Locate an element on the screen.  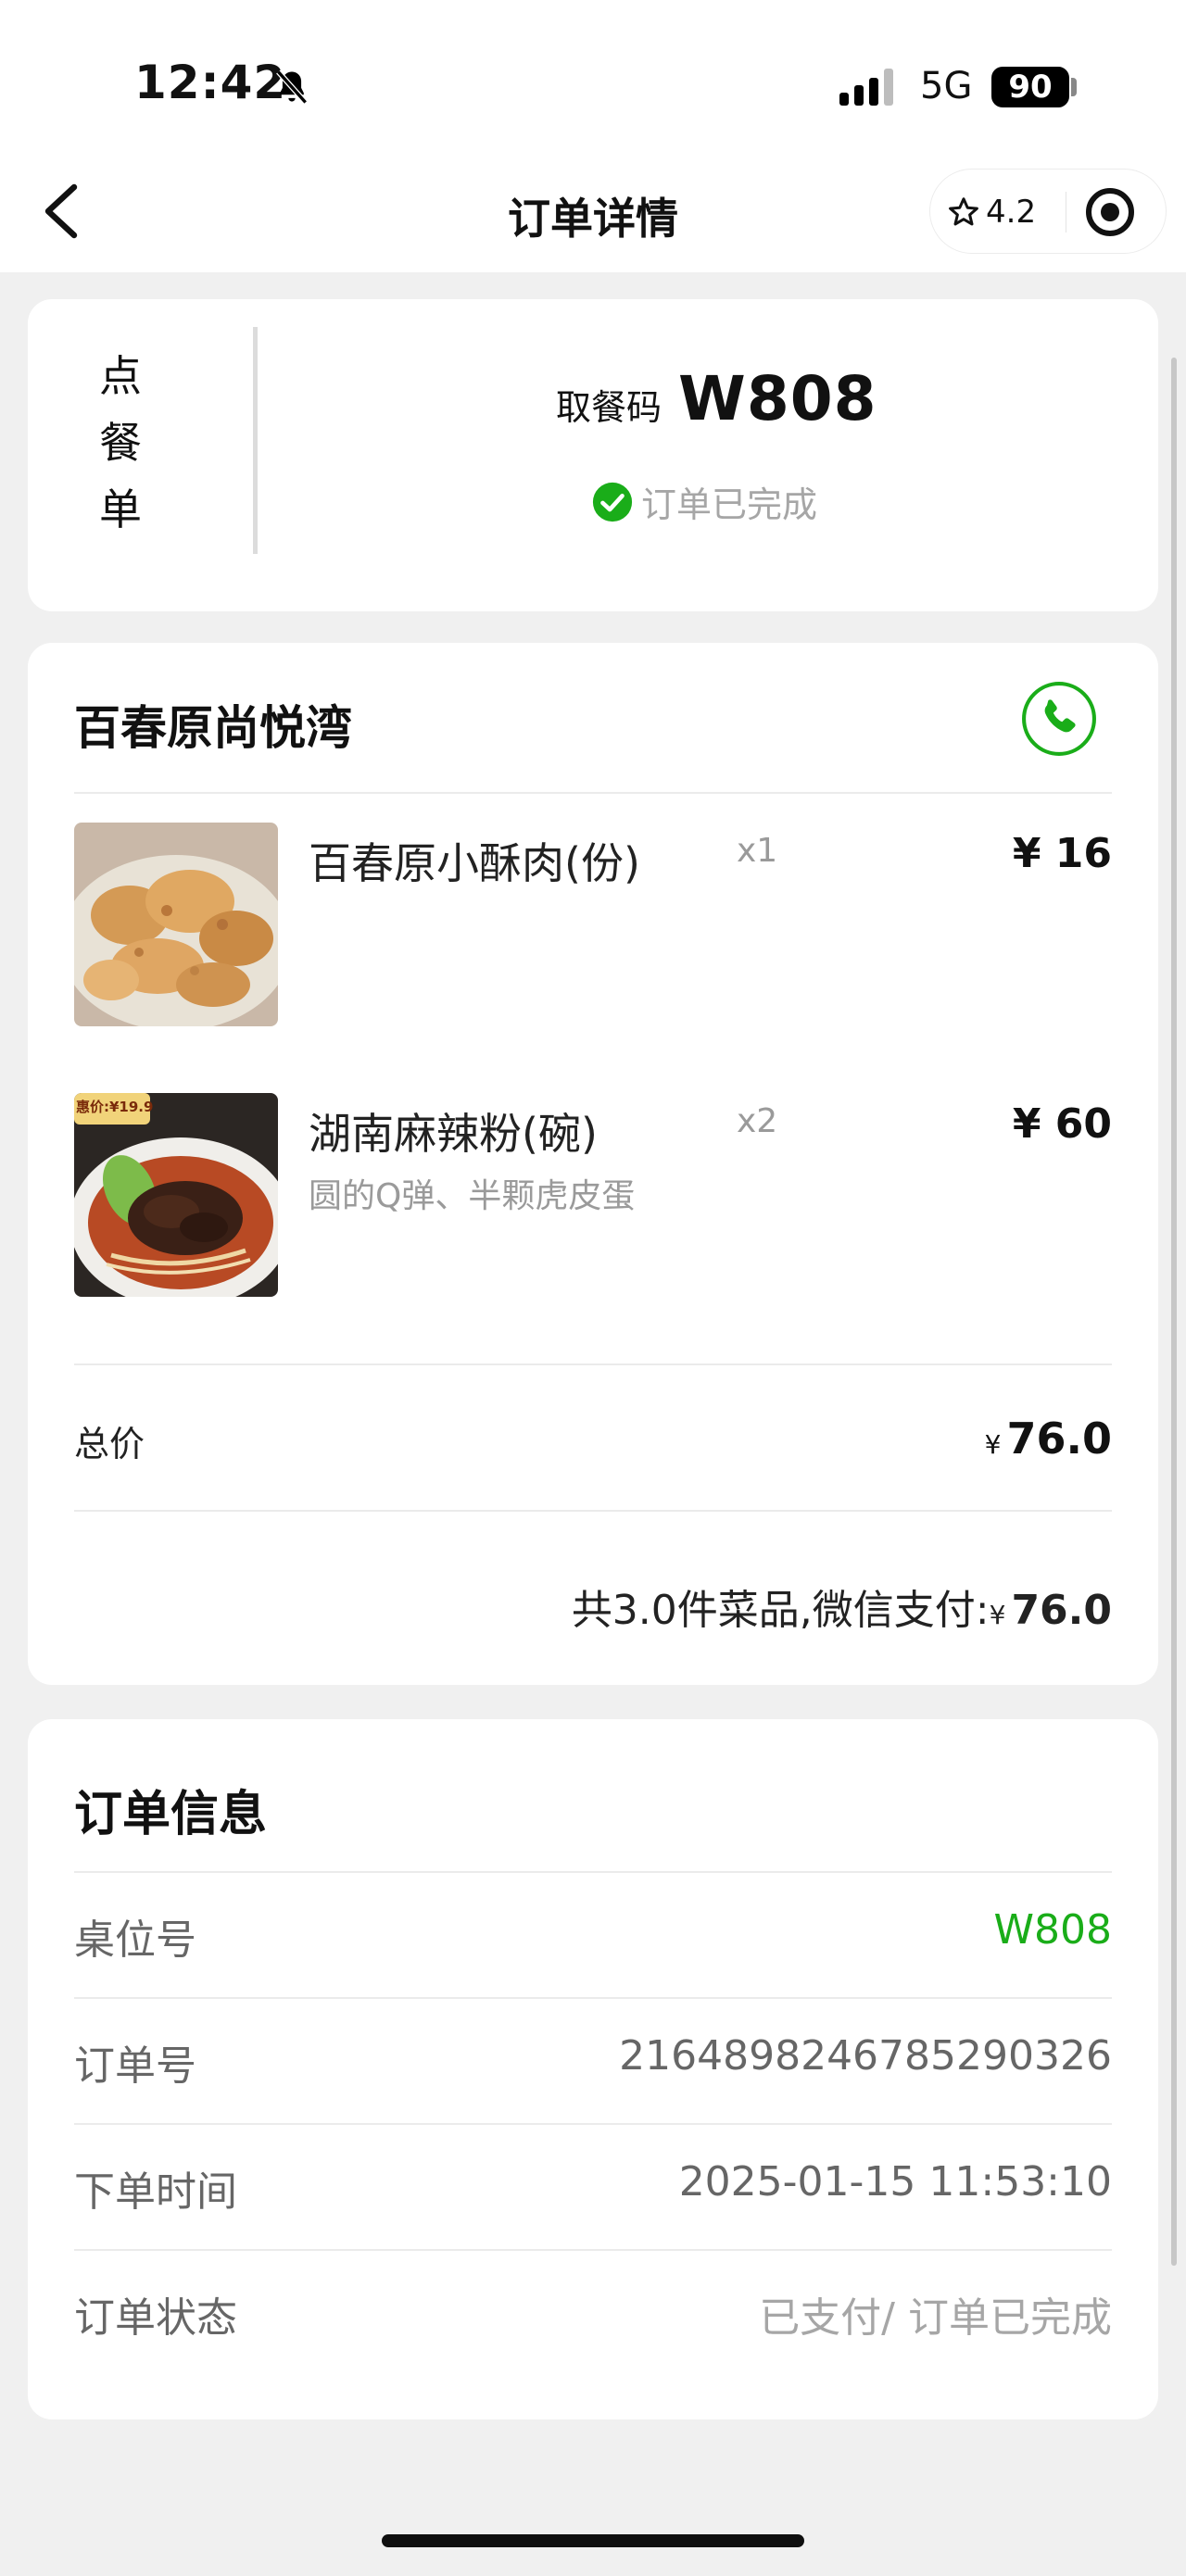
cellular-signal-icon is located at coordinates (866, 87).